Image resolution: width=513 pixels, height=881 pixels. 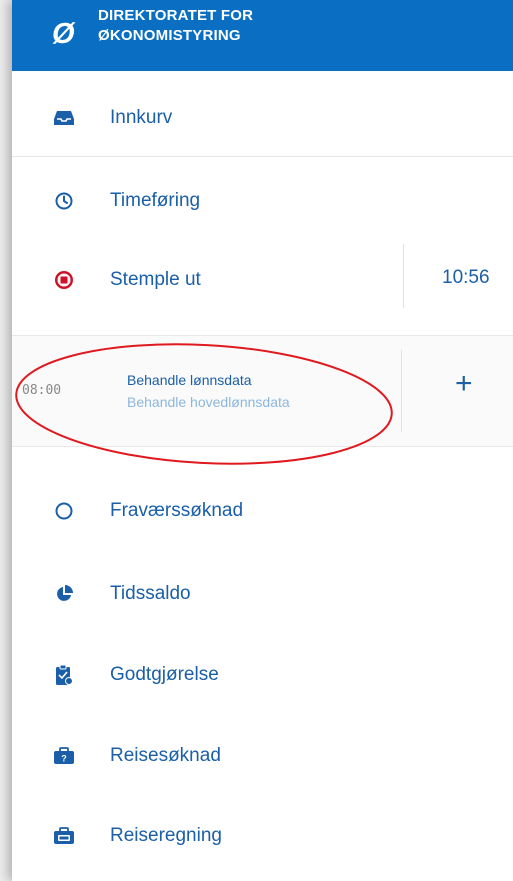 What do you see at coordinates (262, 836) in the screenshot?
I see `menu-item-travel-expense: Reiseregning` at bounding box center [262, 836].